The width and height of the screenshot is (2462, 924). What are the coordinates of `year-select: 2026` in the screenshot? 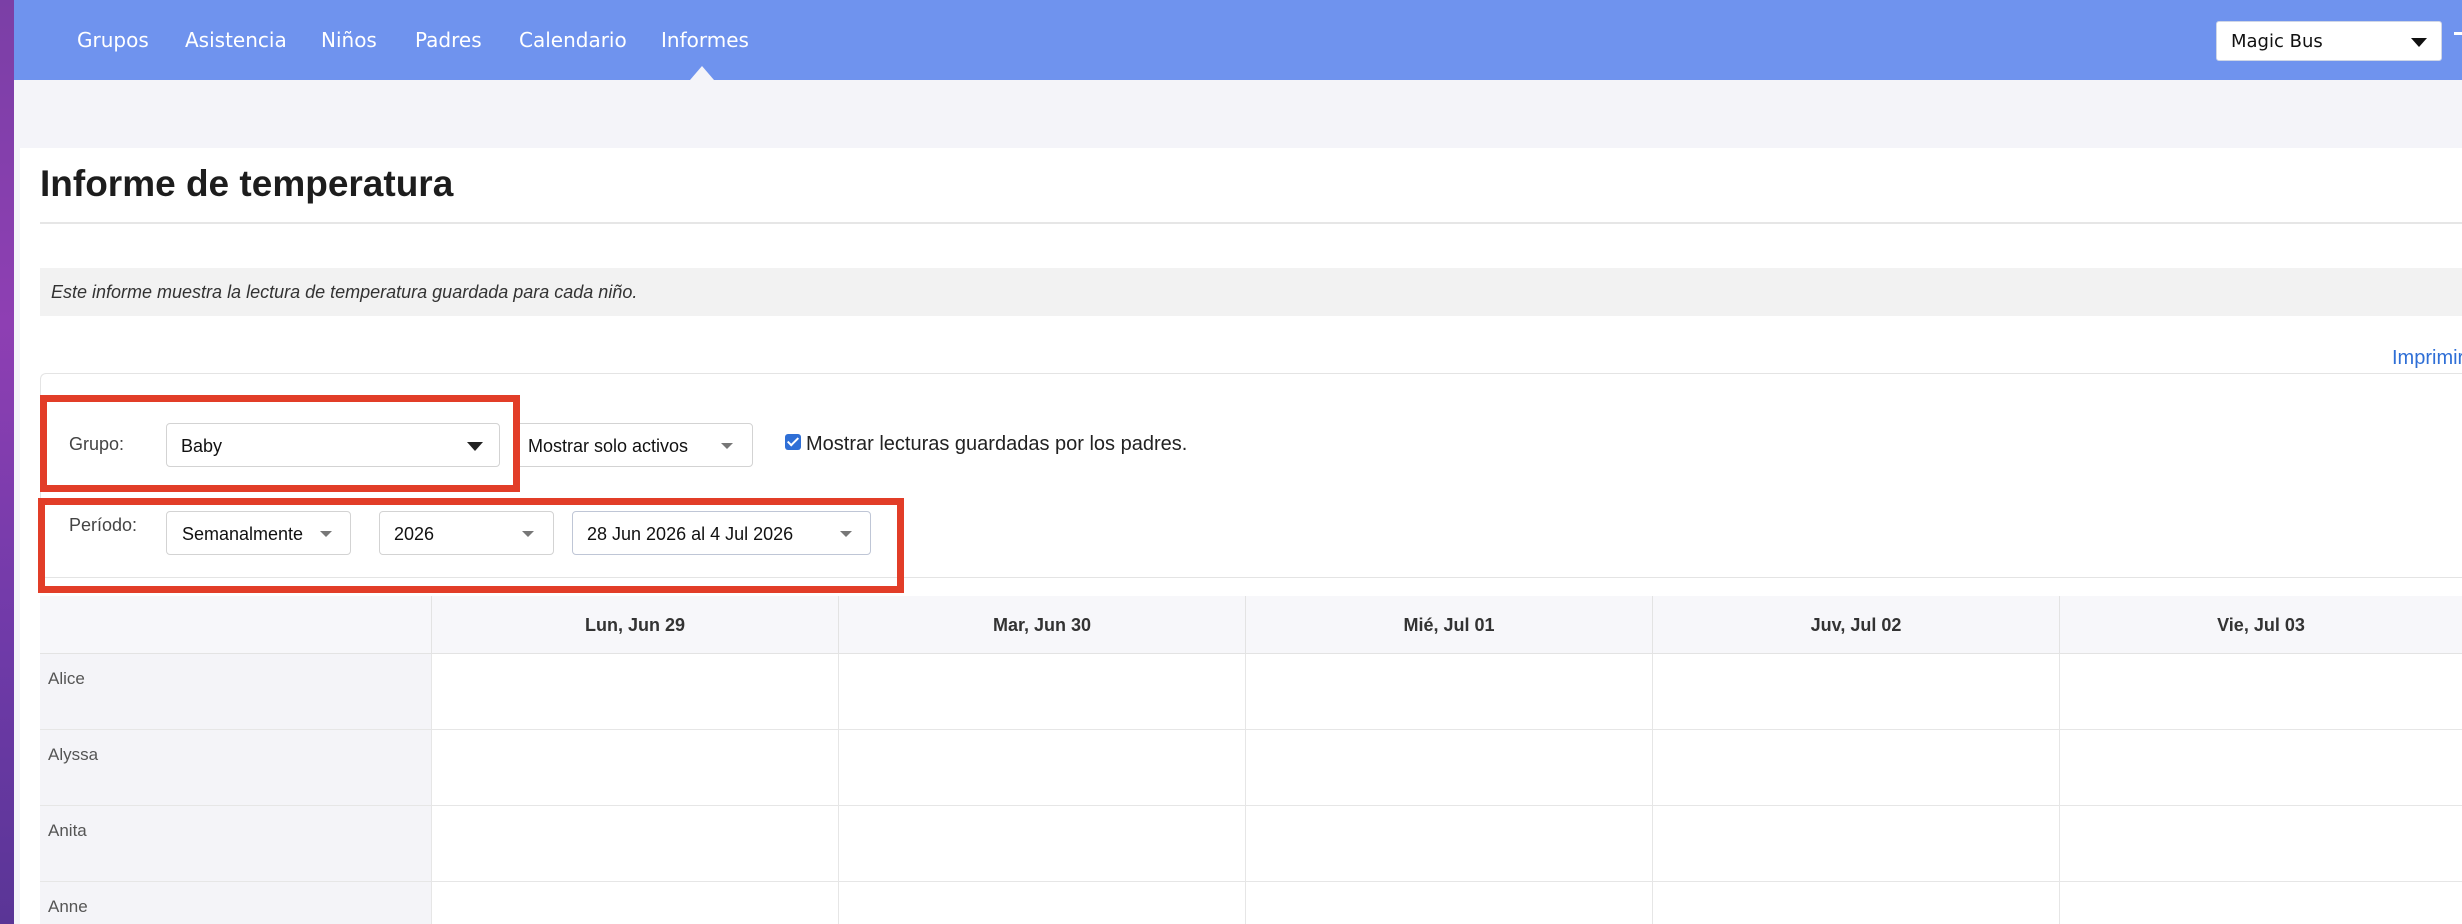 It's located at (466, 533).